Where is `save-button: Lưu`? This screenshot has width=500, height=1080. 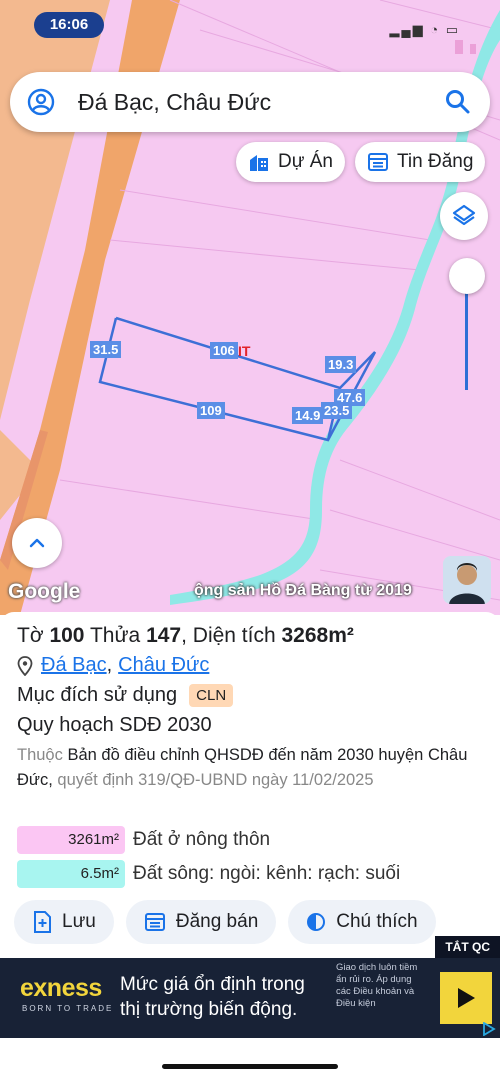 save-button: Lưu is located at coordinates (64, 922).